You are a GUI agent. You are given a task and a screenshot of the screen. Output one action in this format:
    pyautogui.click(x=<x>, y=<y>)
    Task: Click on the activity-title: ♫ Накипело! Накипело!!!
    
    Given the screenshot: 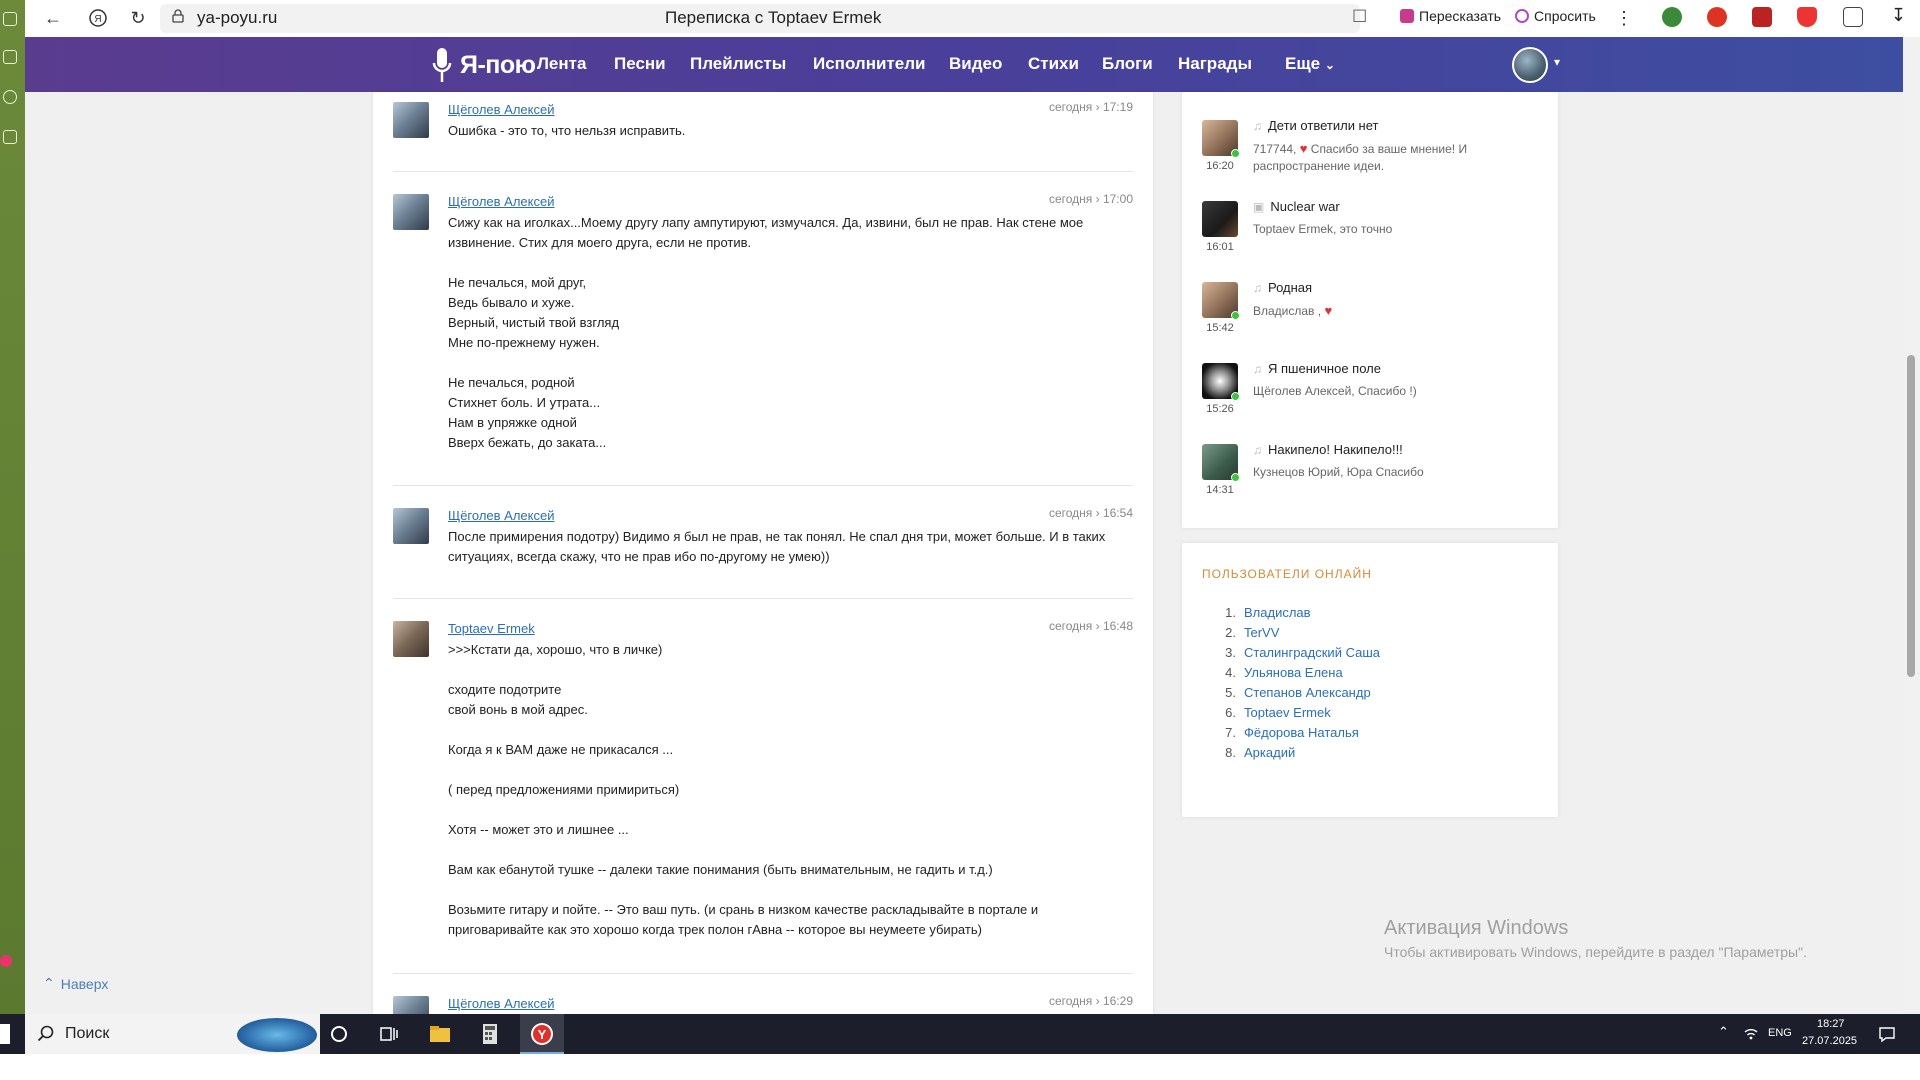 What is the action you would take?
    pyautogui.click(x=1328, y=449)
    